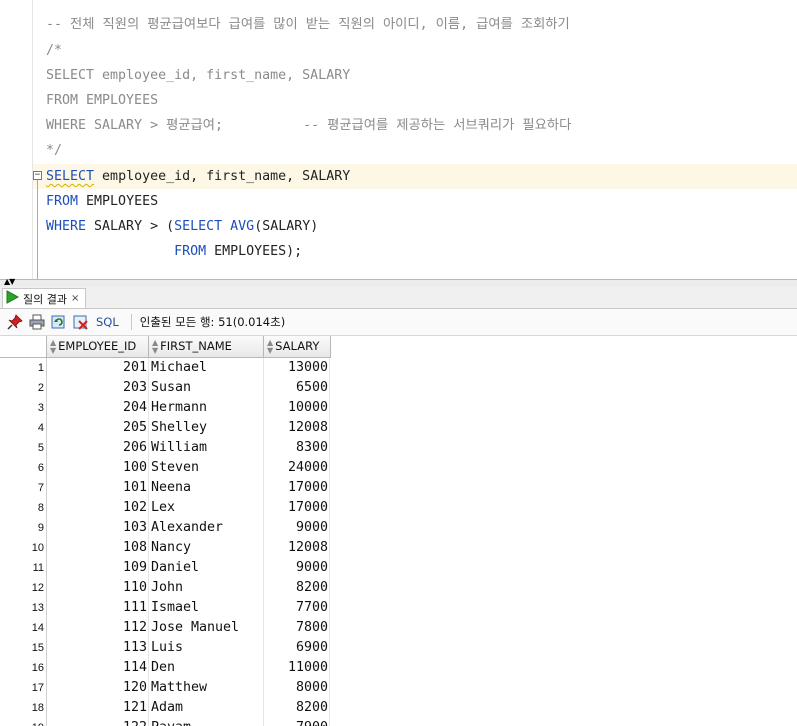 This screenshot has width=797, height=726. What do you see at coordinates (23, 548) in the screenshot?
I see `row-number: 10` at bounding box center [23, 548].